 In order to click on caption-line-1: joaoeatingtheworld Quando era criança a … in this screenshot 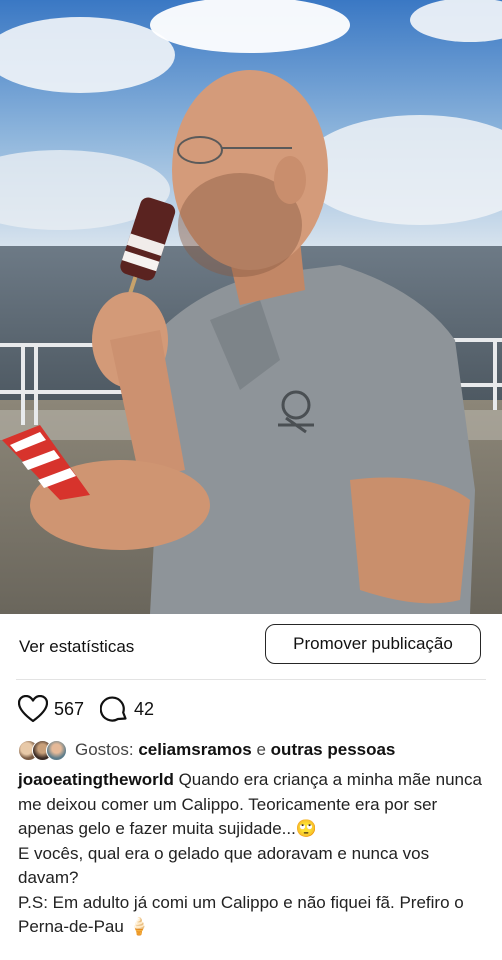, I will do `click(254, 805)`.